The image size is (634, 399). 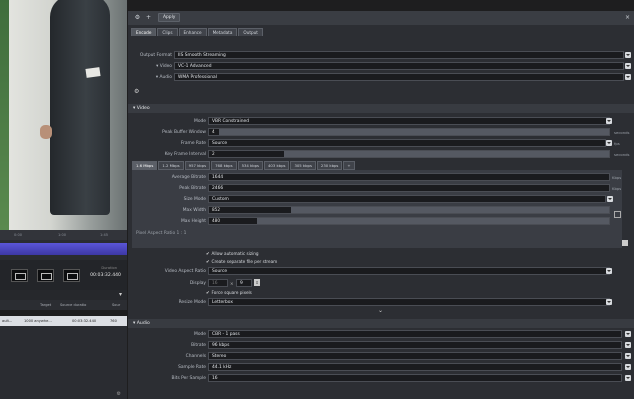 What do you see at coordinates (194, 210) in the screenshot?
I see `max-width-label: Max Width` at bounding box center [194, 210].